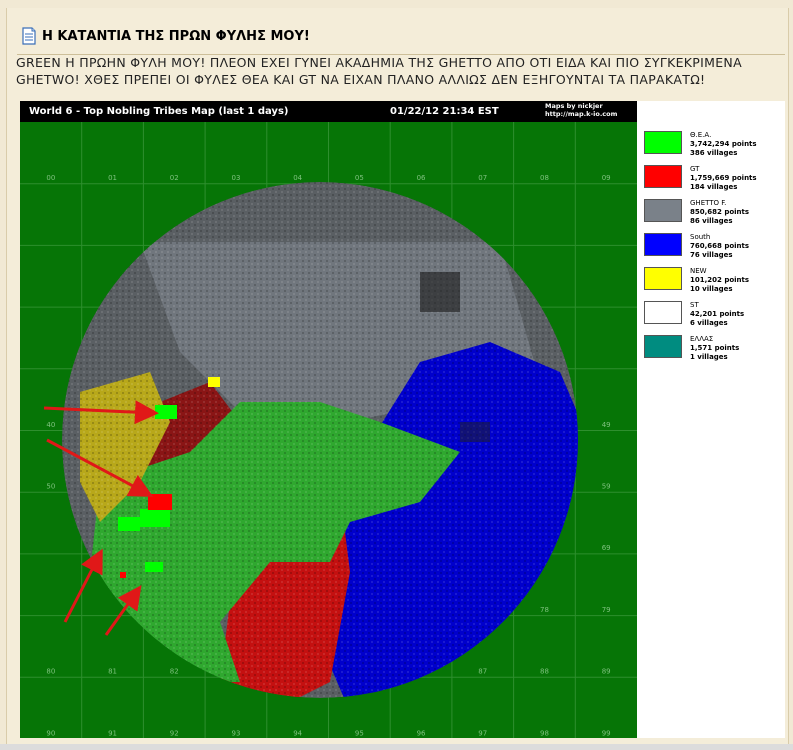 The width and height of the screenshot is (793, 750). Describe the element at coordinates (112, 178) in the screenshot. I see `grid-label: 01` at that location.